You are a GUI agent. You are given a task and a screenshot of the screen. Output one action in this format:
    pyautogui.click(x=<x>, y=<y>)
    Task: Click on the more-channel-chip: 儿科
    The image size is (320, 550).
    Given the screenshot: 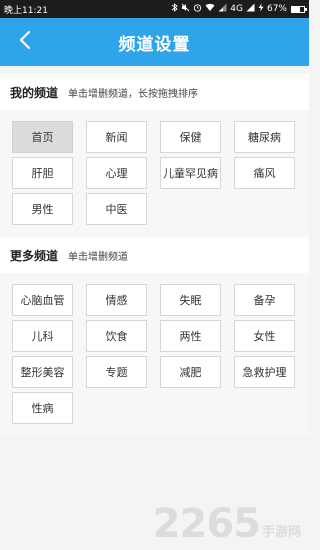 What is the action you would take?
    pyautogui.click(x=42, y=336)
    